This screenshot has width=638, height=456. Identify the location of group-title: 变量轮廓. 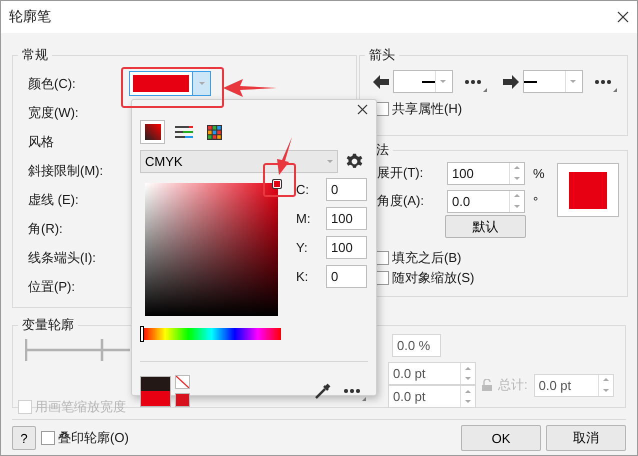
(48, 325).